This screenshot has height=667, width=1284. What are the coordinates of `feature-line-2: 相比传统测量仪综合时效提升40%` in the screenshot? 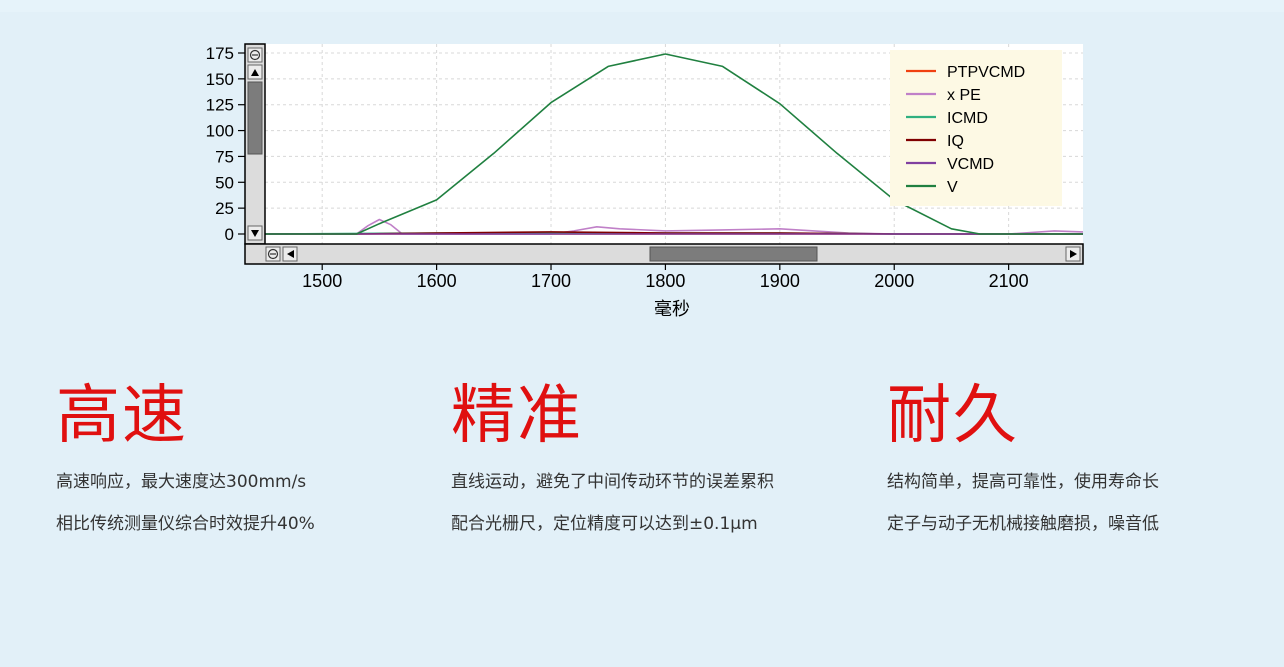 It's located at (185, 524).